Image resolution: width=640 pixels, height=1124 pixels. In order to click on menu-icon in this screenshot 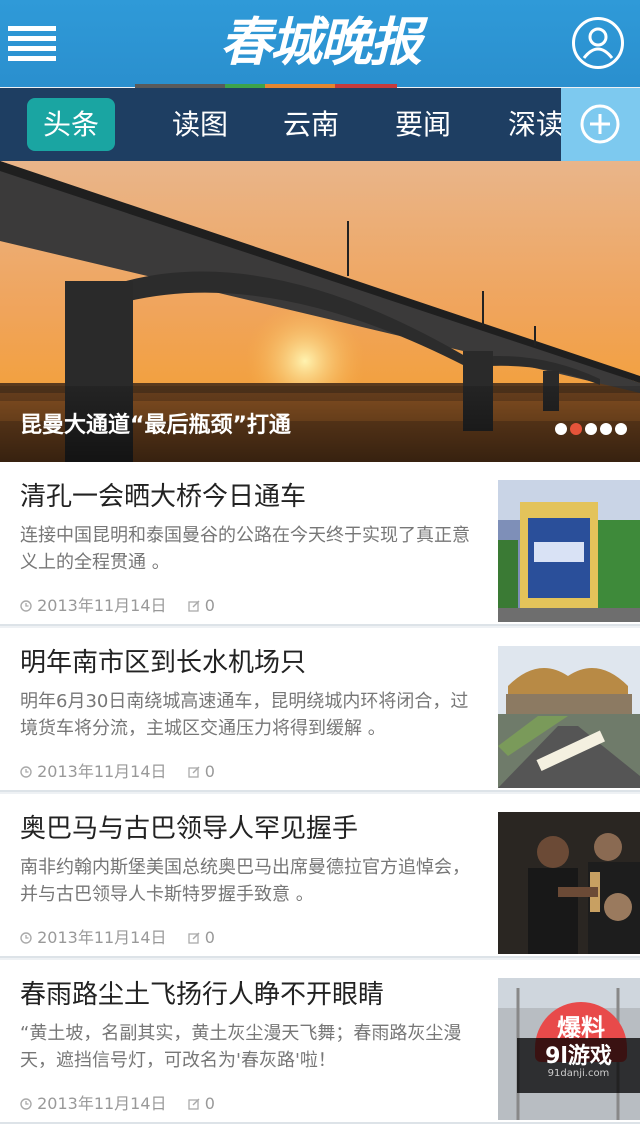, I will do `click(32, 43)`.